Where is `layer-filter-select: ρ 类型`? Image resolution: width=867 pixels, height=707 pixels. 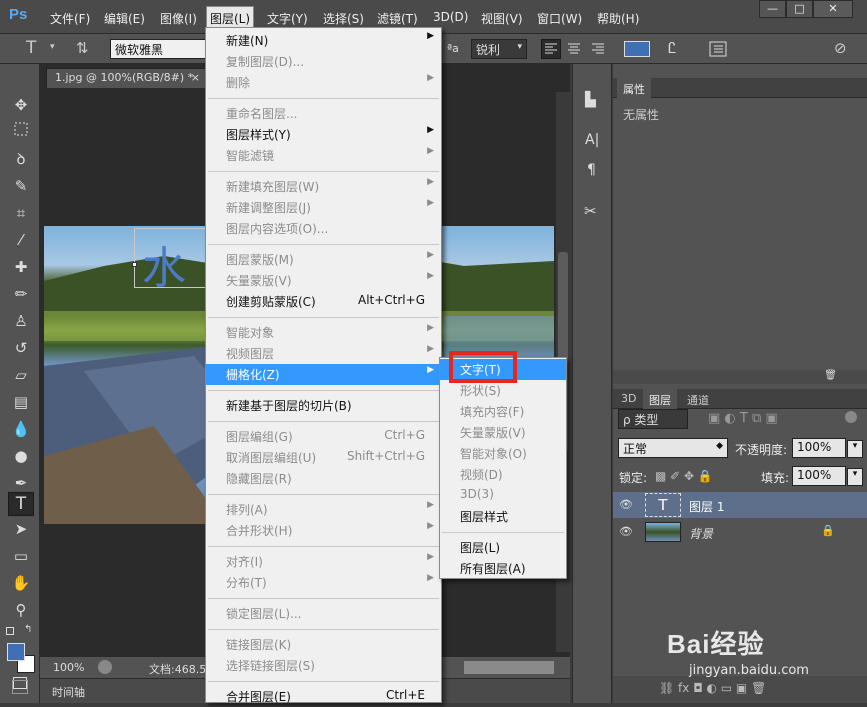 layer-filter-select: ρ 类型 is located at coordinates (653, 419).